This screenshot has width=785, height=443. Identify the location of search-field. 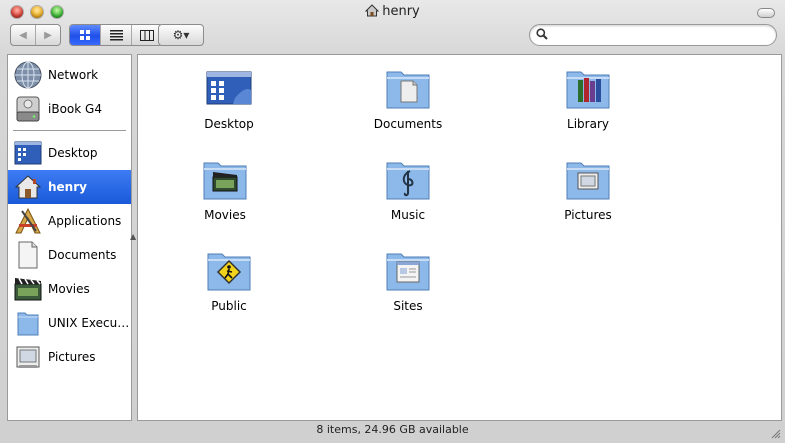
(653, 35).